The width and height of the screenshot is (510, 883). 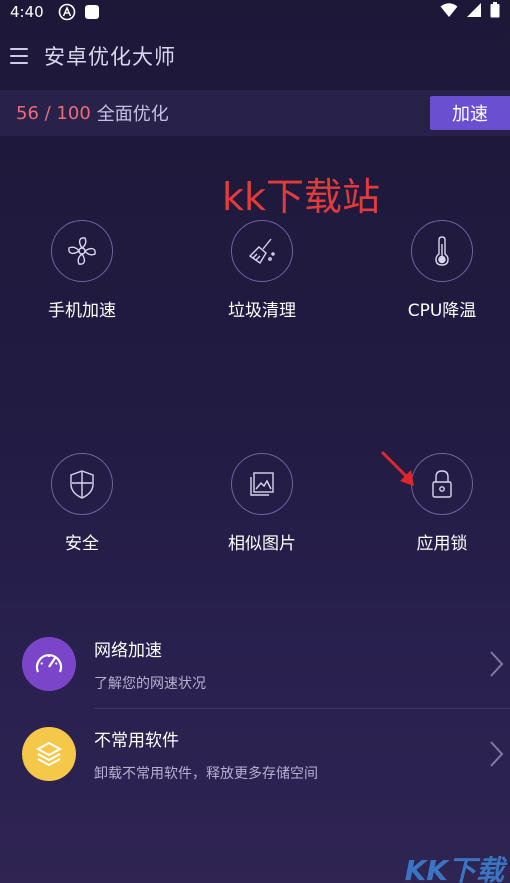 What do you see at coordinates (82, 311) in the screenshot?
I see `grid-label: 手机加速` at bounding box center [82, 311].